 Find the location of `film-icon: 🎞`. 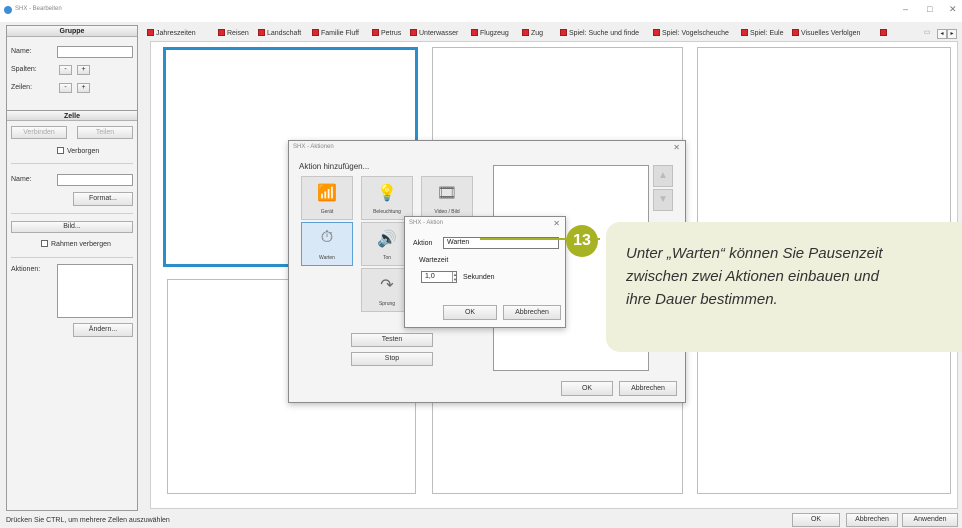

film-icon: 🎞 is located at coordinates (447, 193).